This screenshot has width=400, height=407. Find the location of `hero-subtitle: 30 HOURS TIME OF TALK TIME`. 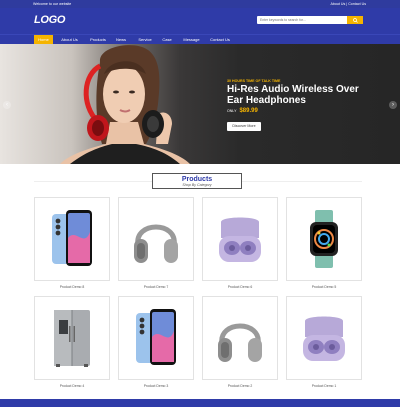

hero-subtitle: 30 HOURS TIME OF TALK TIME is located at coordinates (254, 81).